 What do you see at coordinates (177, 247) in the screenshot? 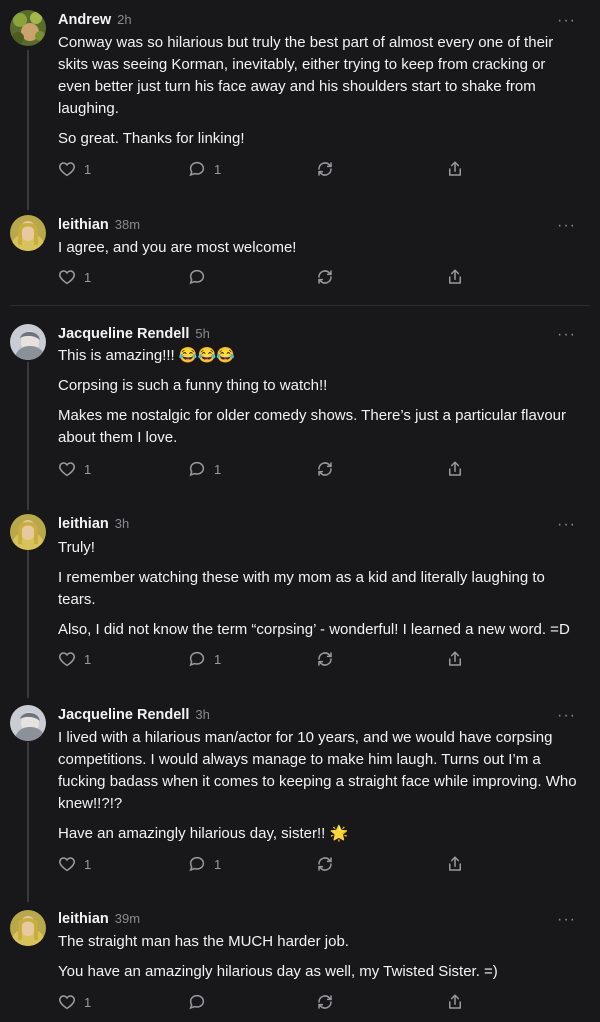
I see `comment-paragraph: I agree, and you are most welcome!` at bounding box center [177, 247].